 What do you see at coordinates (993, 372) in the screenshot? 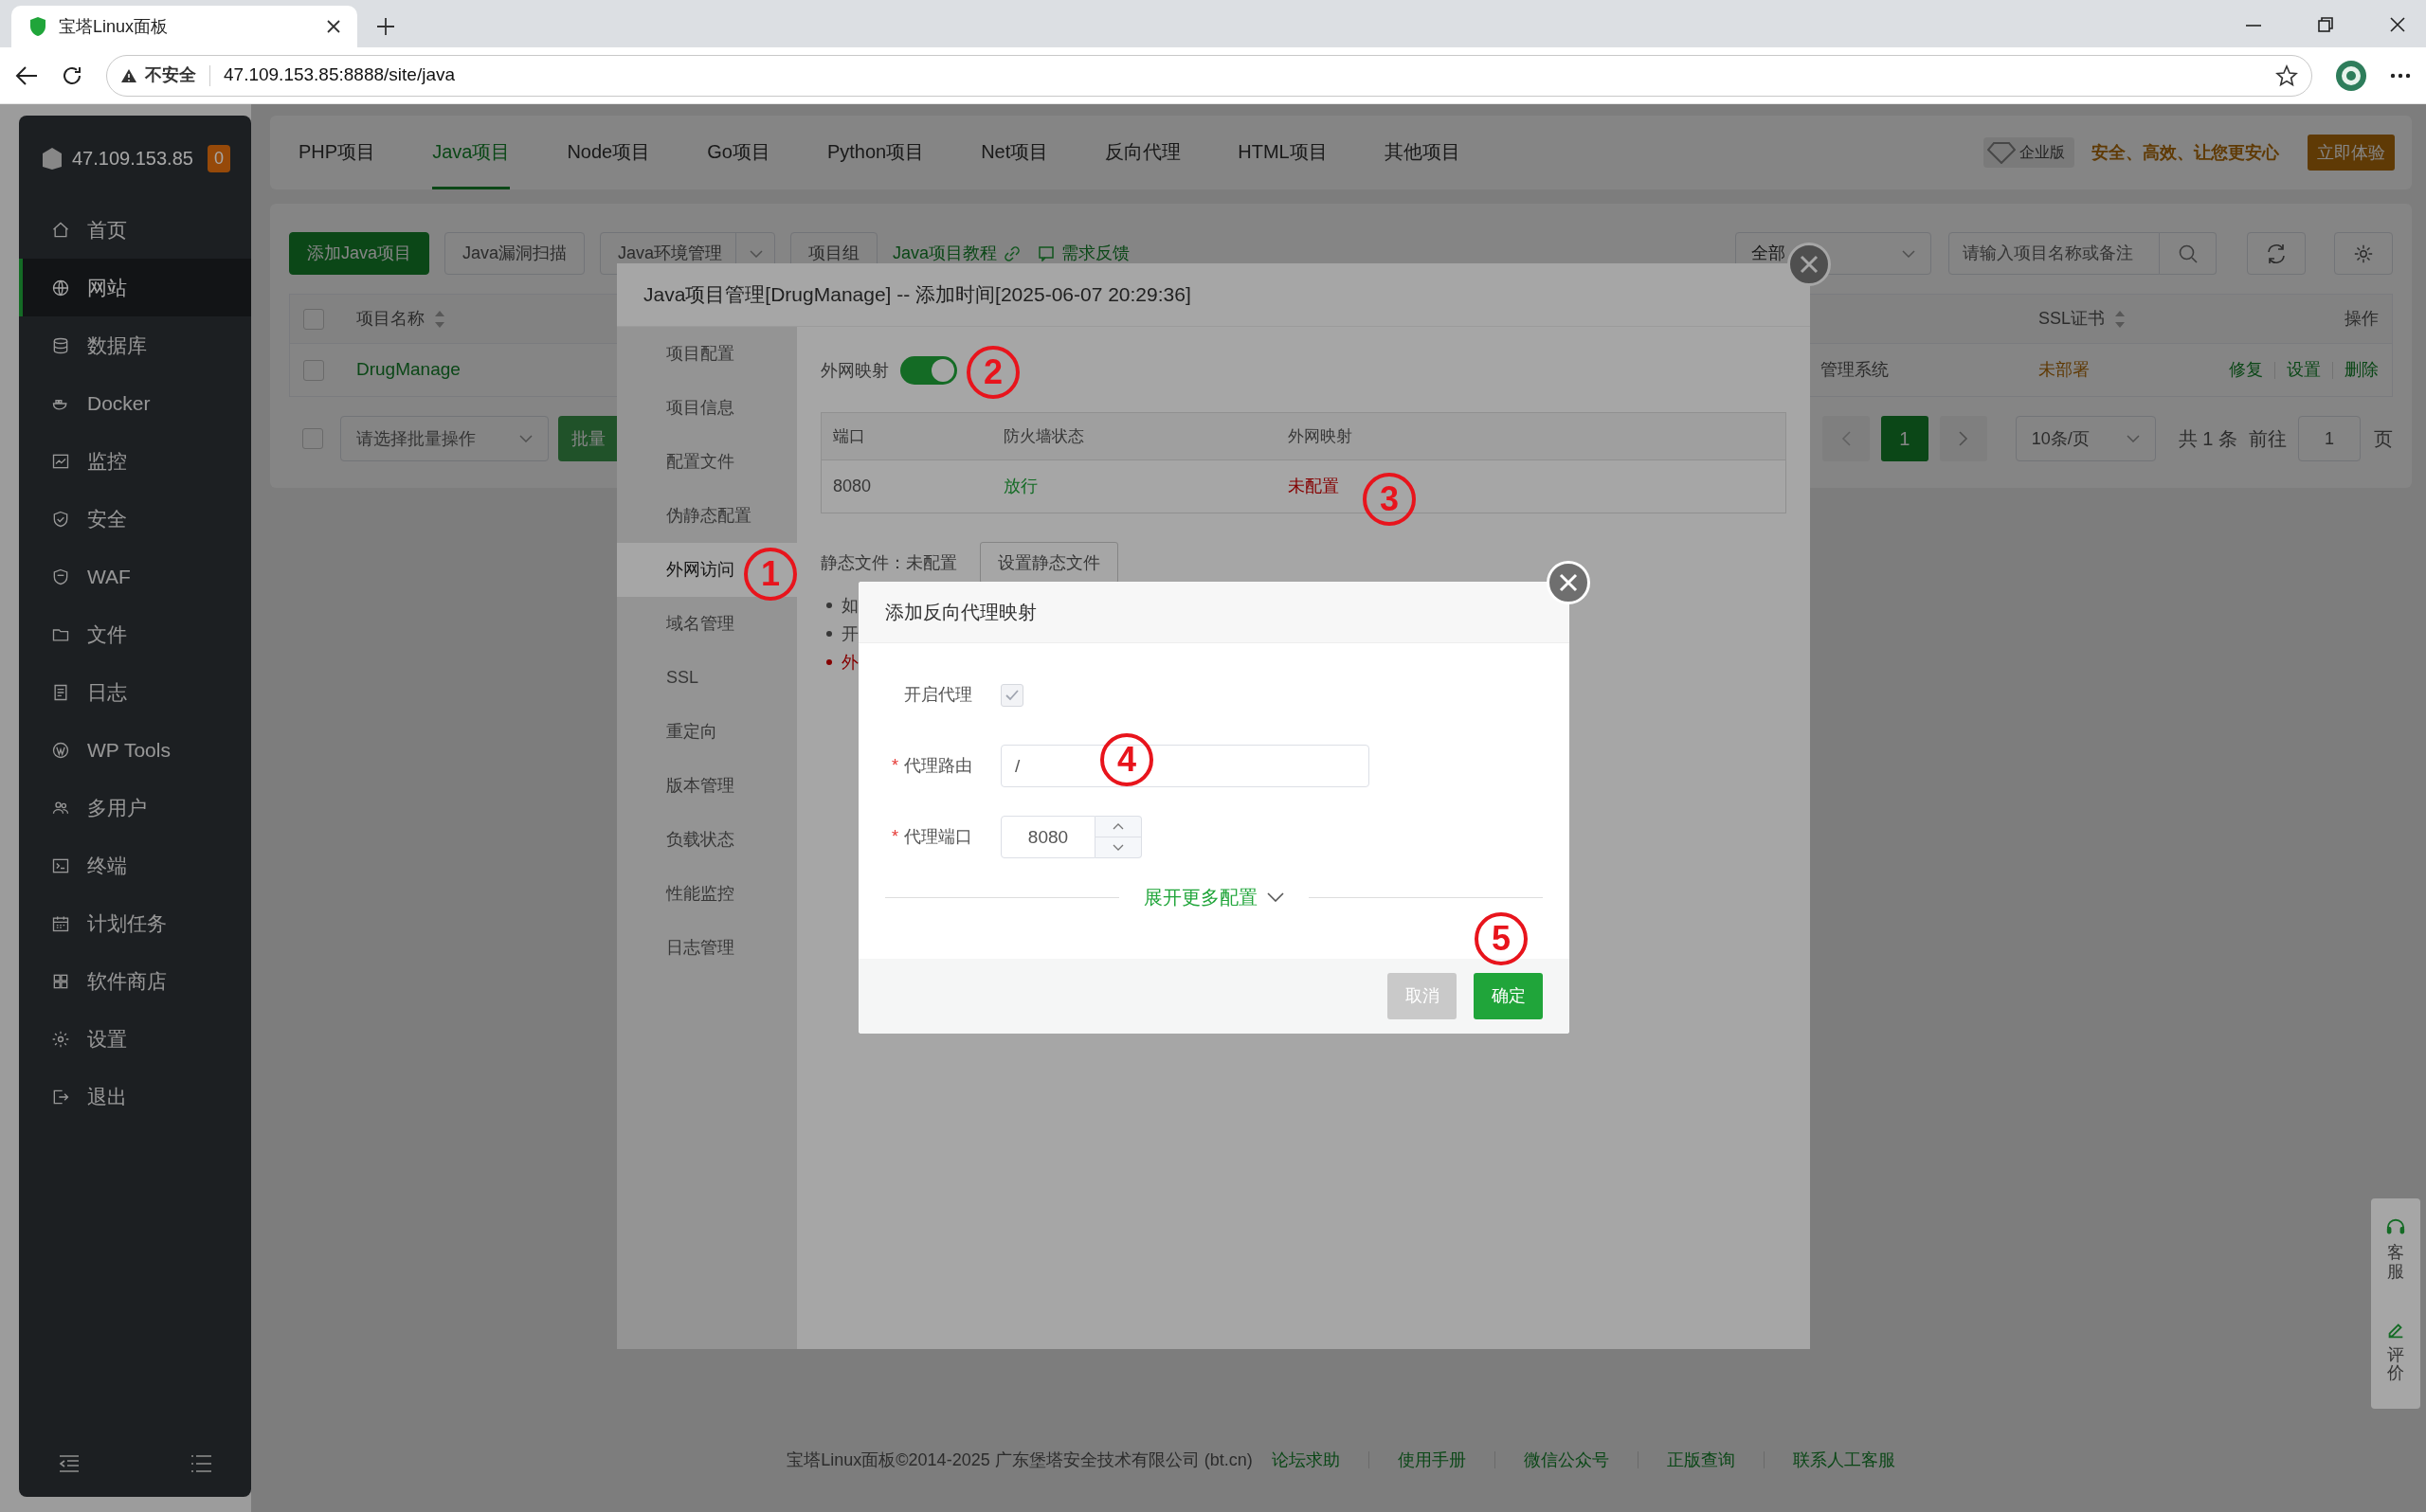
I see `step-marker: 2` at bounding box center [993, 372].